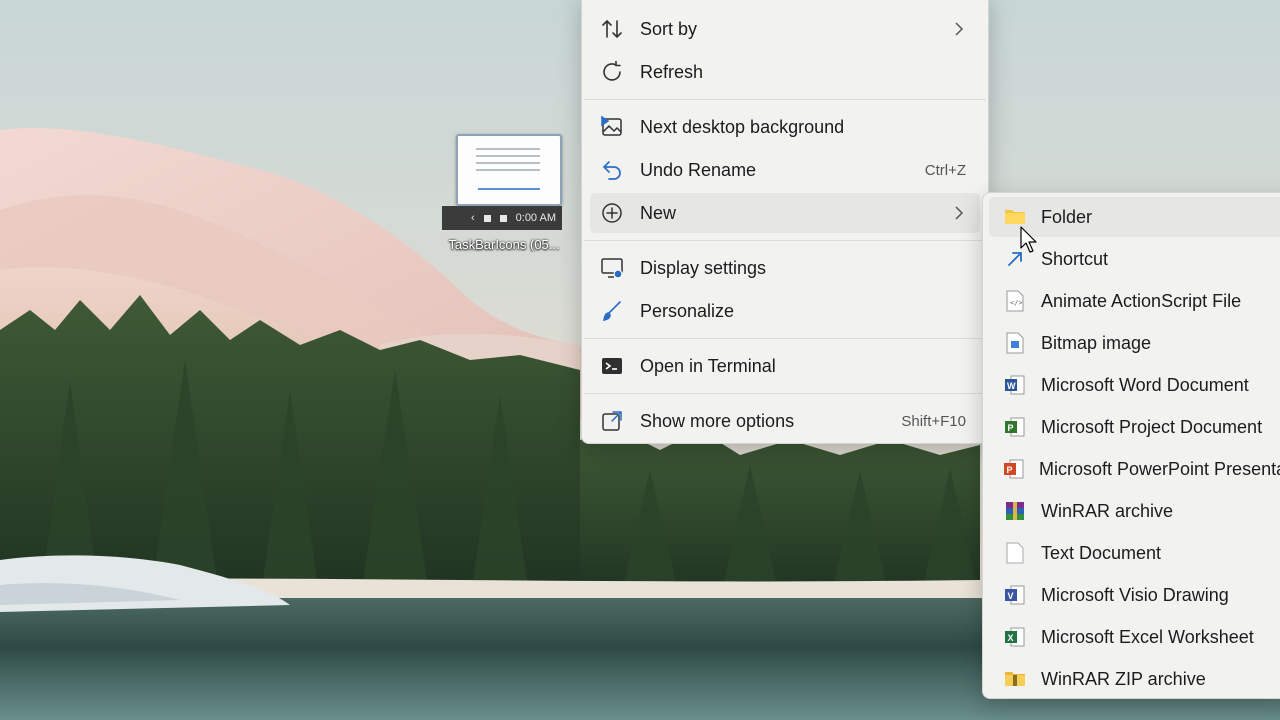  What do you see at coordinates (1134, 427) in the screenshot?
I see `submenu-item-project: P Microsoft Project Document` at bounding box center [1134, 427].